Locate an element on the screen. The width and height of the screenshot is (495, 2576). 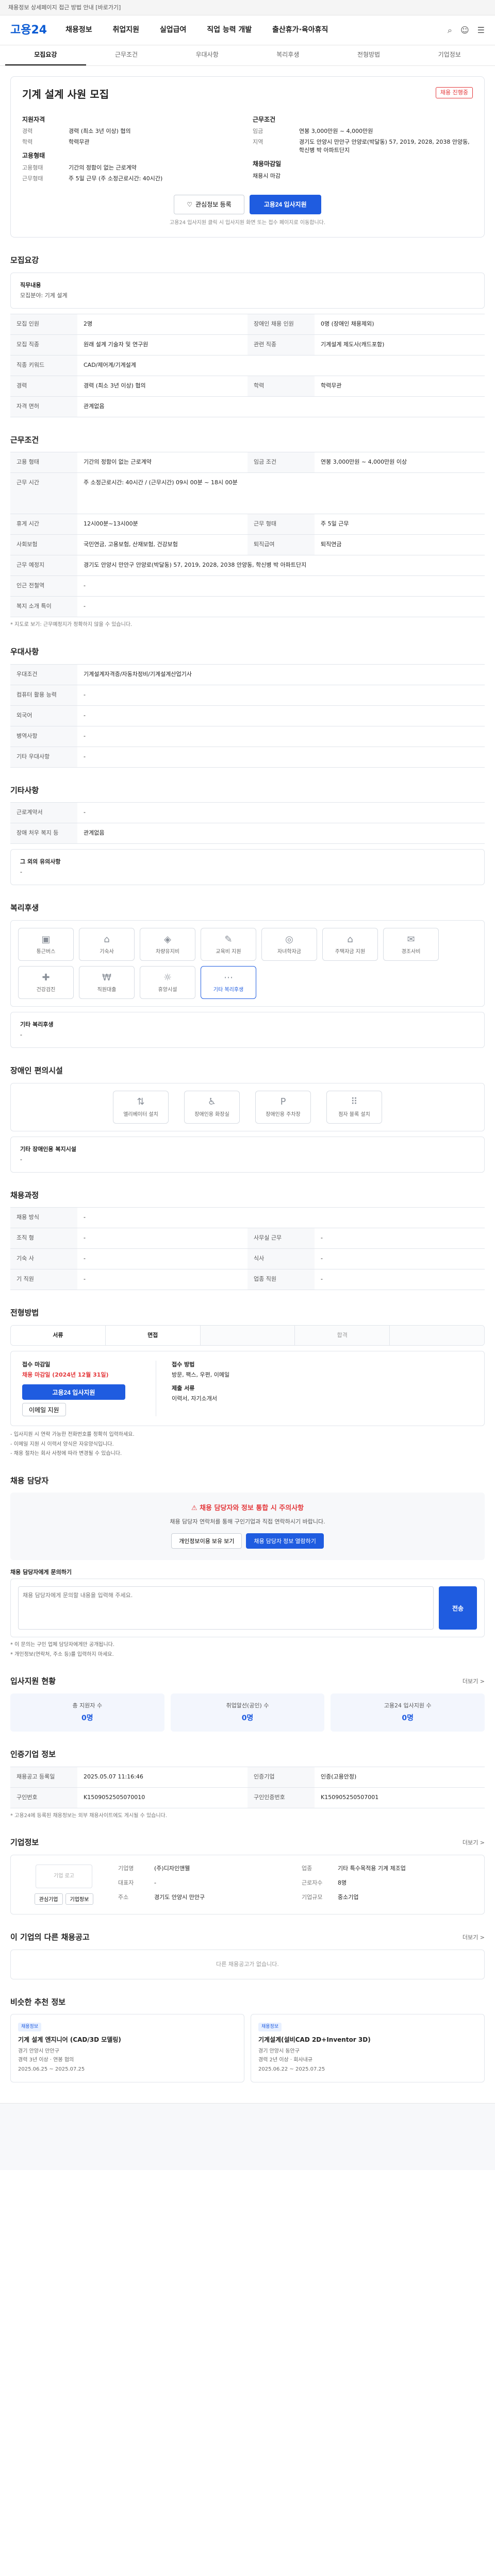
apply-online-button: 고용24 입사지원 is located at coordinates (74, 1392).